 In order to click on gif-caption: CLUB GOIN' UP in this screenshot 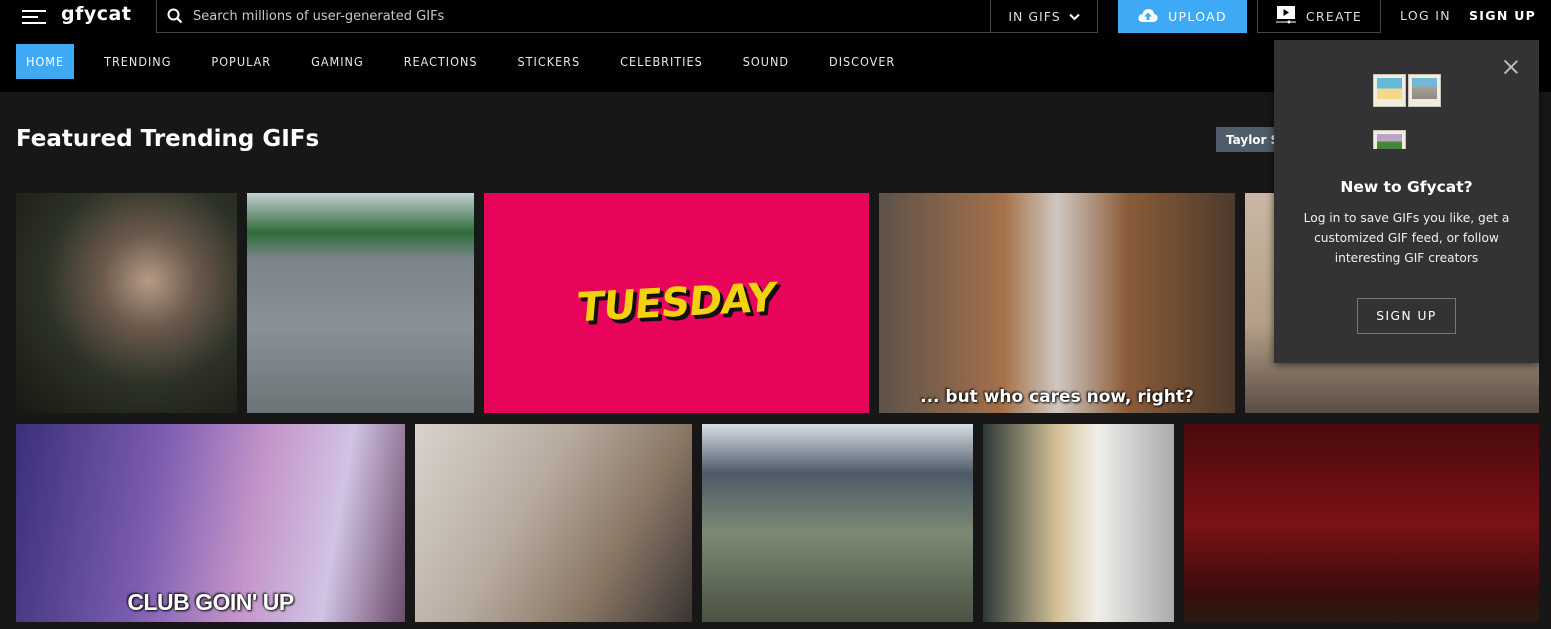, I will do `click(210, 602)`.